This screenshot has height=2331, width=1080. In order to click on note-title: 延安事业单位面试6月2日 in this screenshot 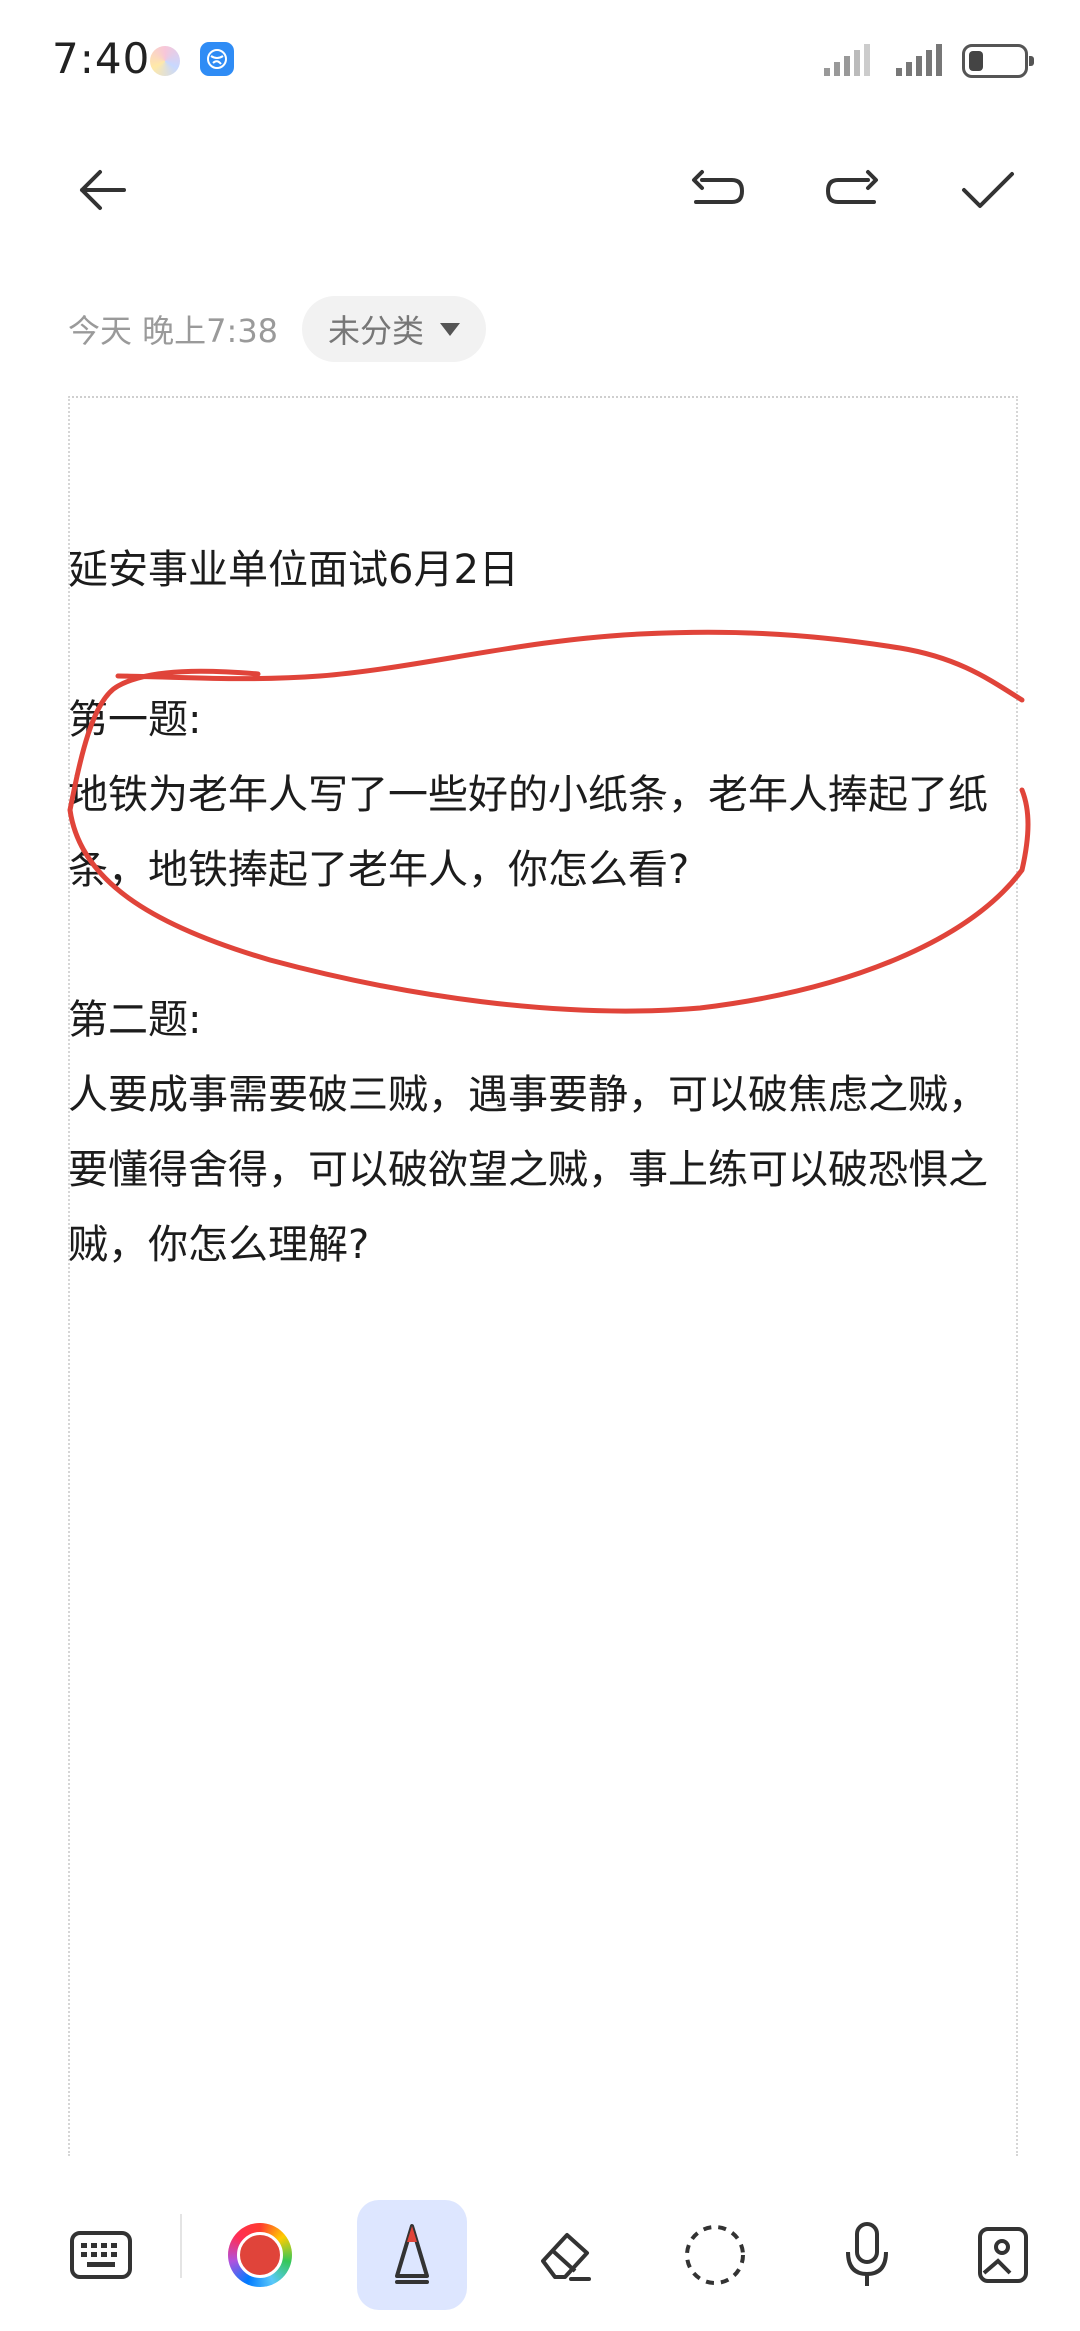, I will do `click(543, 570)`.